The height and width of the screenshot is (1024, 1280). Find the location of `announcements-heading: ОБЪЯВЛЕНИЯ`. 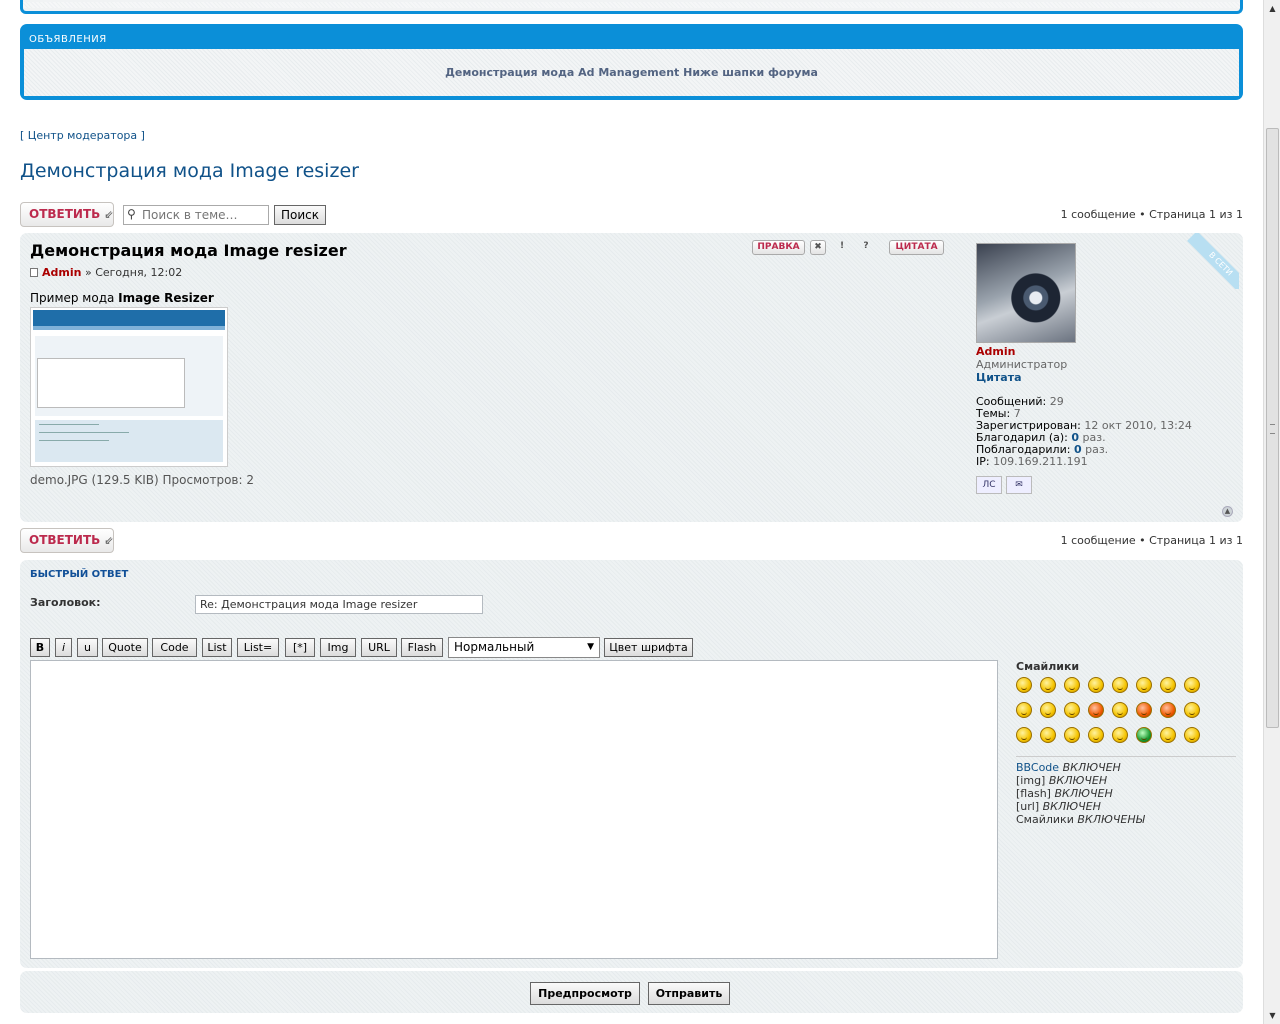

announcements-heading: ОБЪЯВЛЕНИЯ is located at coordinates (68, 39).